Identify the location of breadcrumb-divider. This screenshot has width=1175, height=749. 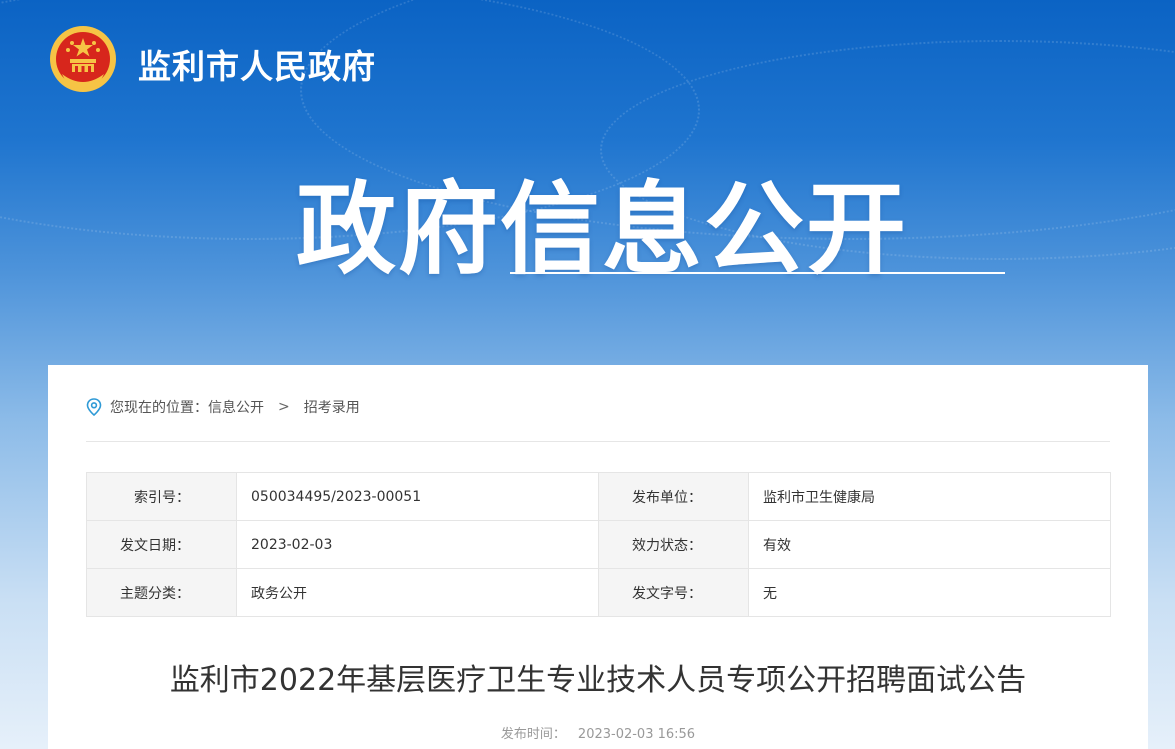
(598, 441).